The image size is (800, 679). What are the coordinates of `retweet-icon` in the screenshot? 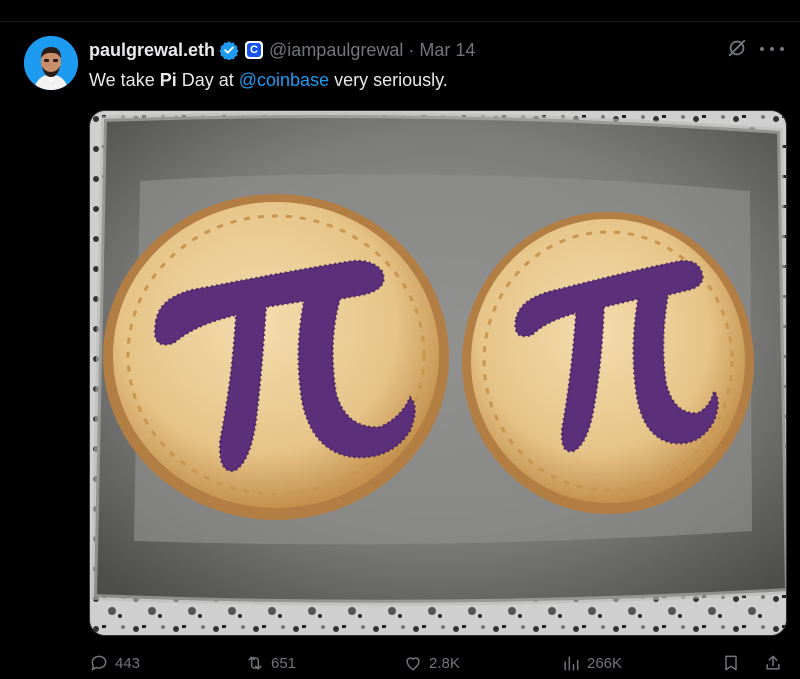 It's located at (255, 663).